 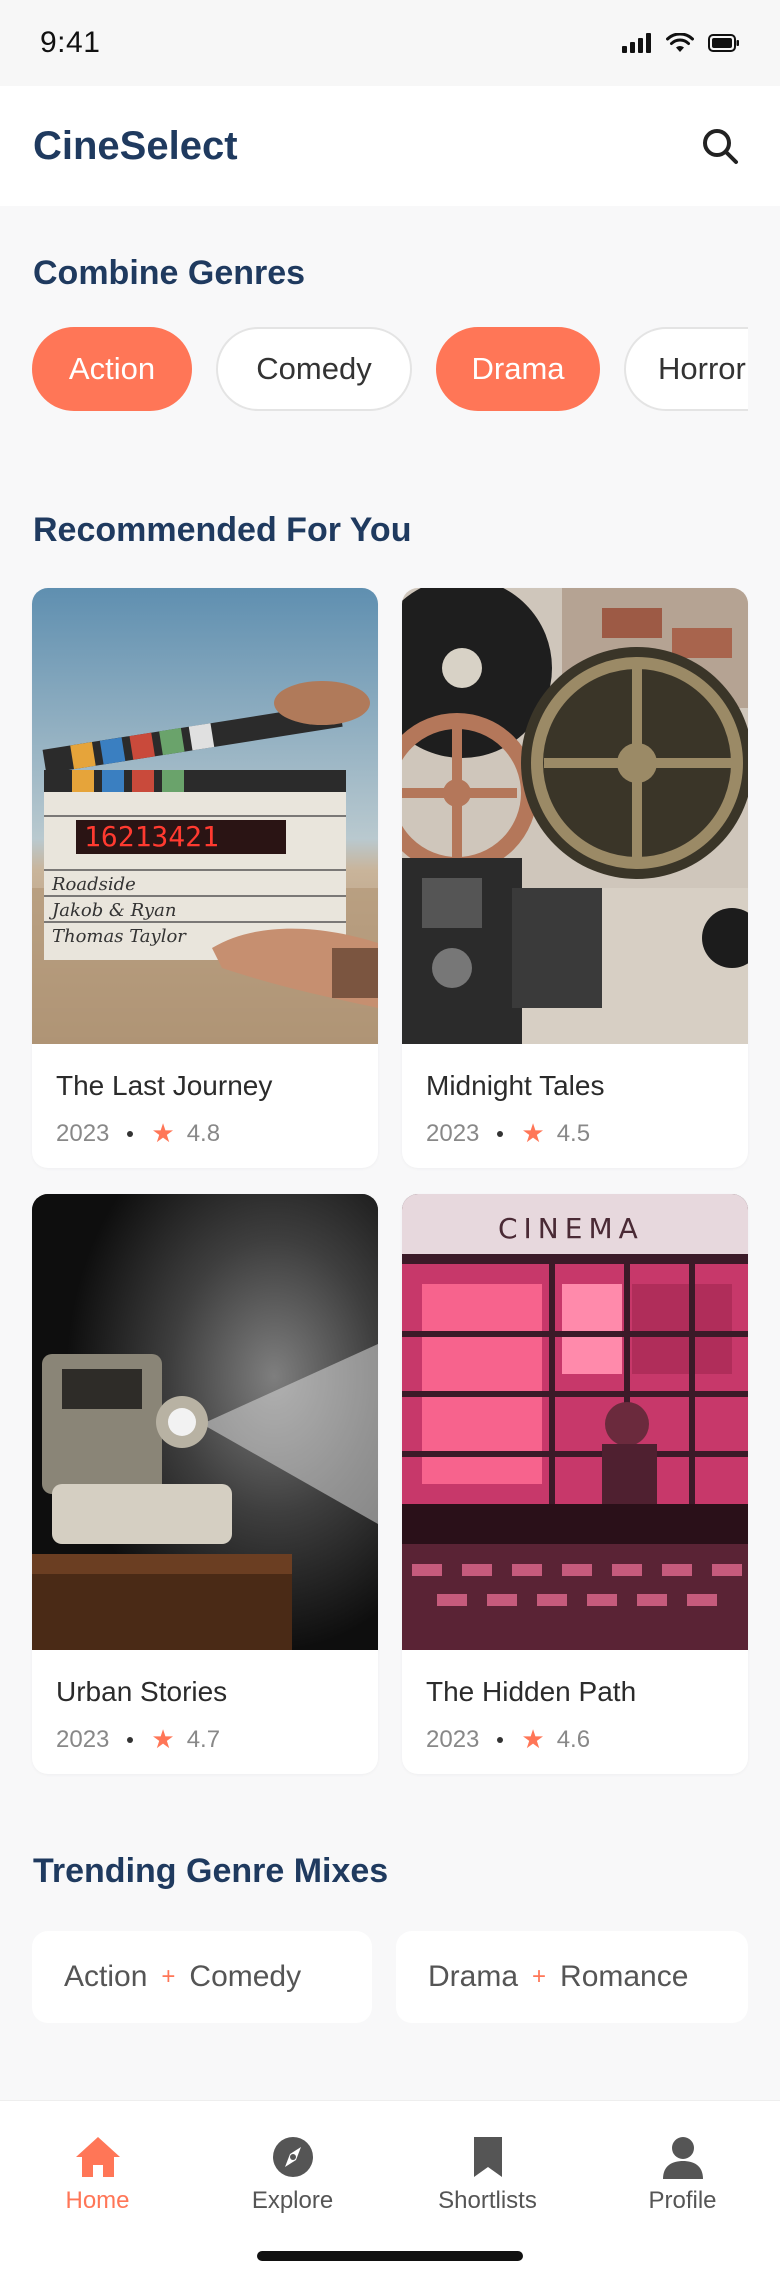 I want to click on compass-icon, so click(x=292, y=2157).